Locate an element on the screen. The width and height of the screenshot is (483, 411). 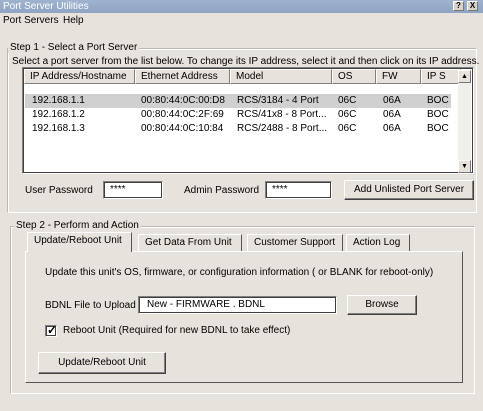
menu-help: Help is located at coordinates (73, 20).